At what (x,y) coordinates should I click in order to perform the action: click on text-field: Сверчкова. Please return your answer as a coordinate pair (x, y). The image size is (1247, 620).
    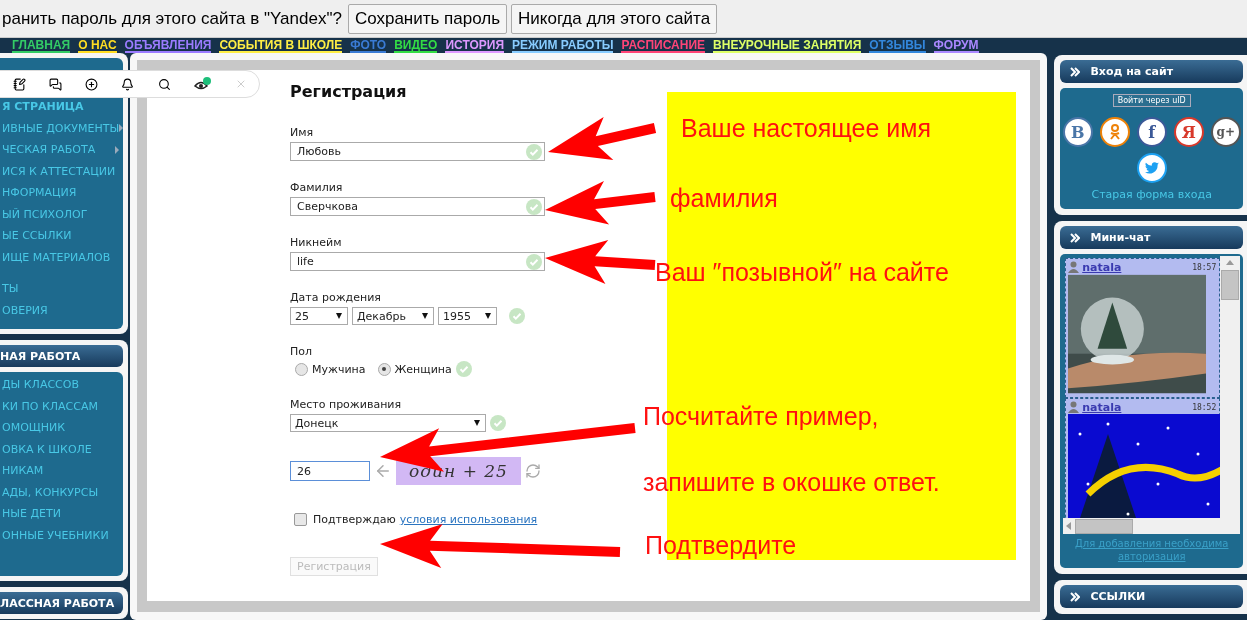
    Looking at the image, I should click on (417, 206).